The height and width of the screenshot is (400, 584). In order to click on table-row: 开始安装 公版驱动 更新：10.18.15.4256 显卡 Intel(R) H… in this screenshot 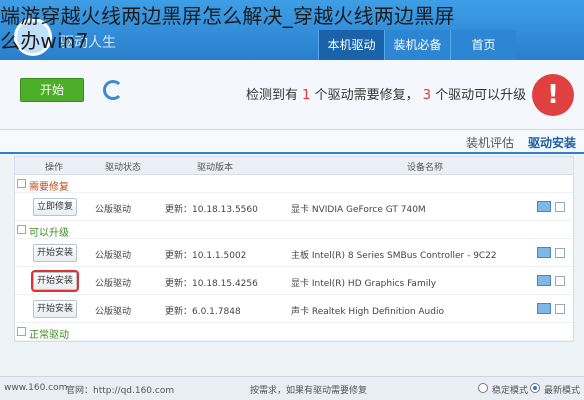, I will do `click(294, 281)`.